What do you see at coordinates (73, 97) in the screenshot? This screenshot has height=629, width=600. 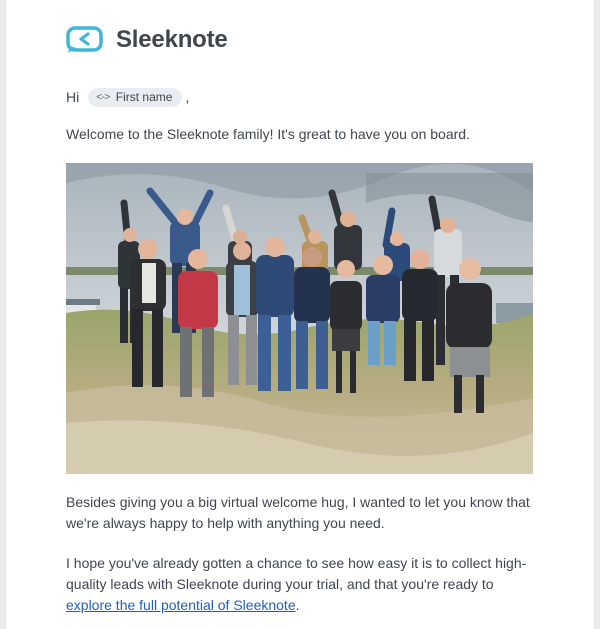 I see `greeting-hi: Hi` at bounding box center [73, 97].